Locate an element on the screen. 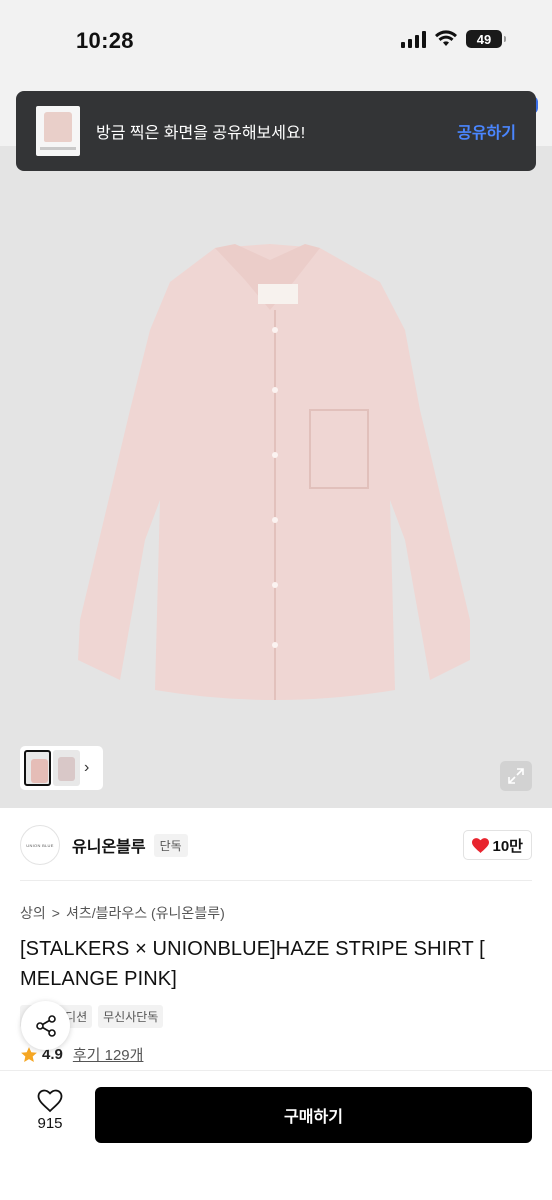 Image resolution: width=552 pixels, height=1200 pixels. bottom-purchase-bar: 915 구매하기 is located at coordinates (276, 1135).